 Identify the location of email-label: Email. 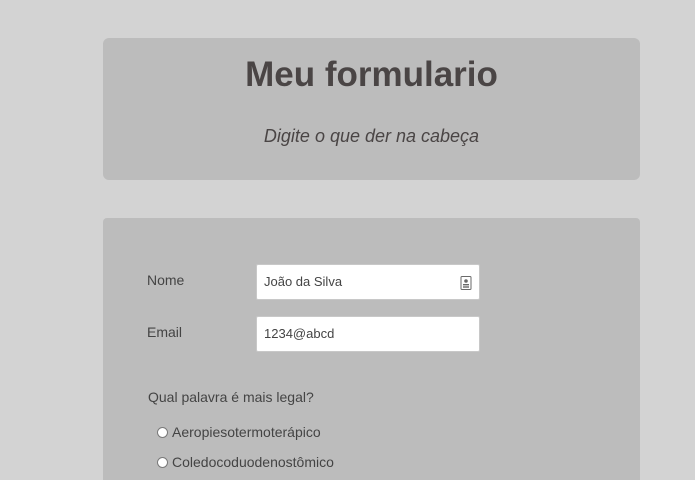
(165, 332).